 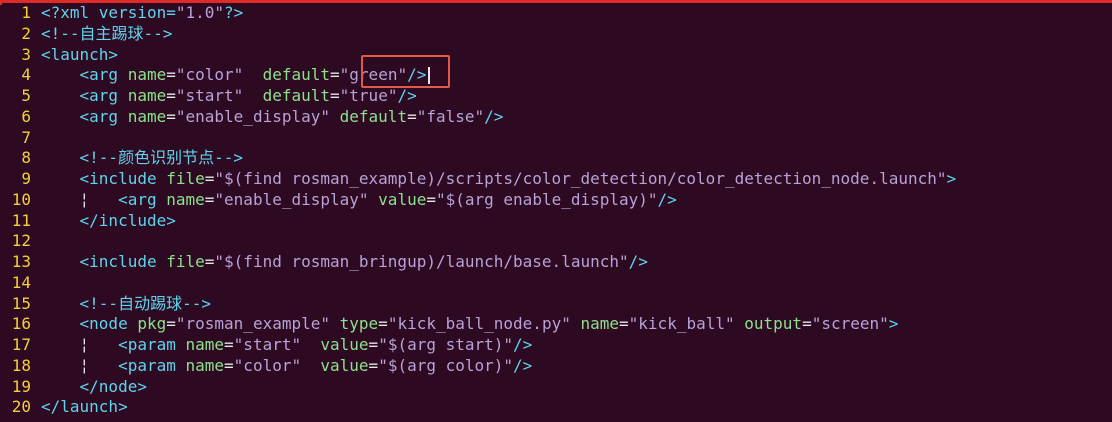 What do you see at coordinates (26, 116) in the screenshot?
I see `line-number: 6` at bounding box center [26, 116].